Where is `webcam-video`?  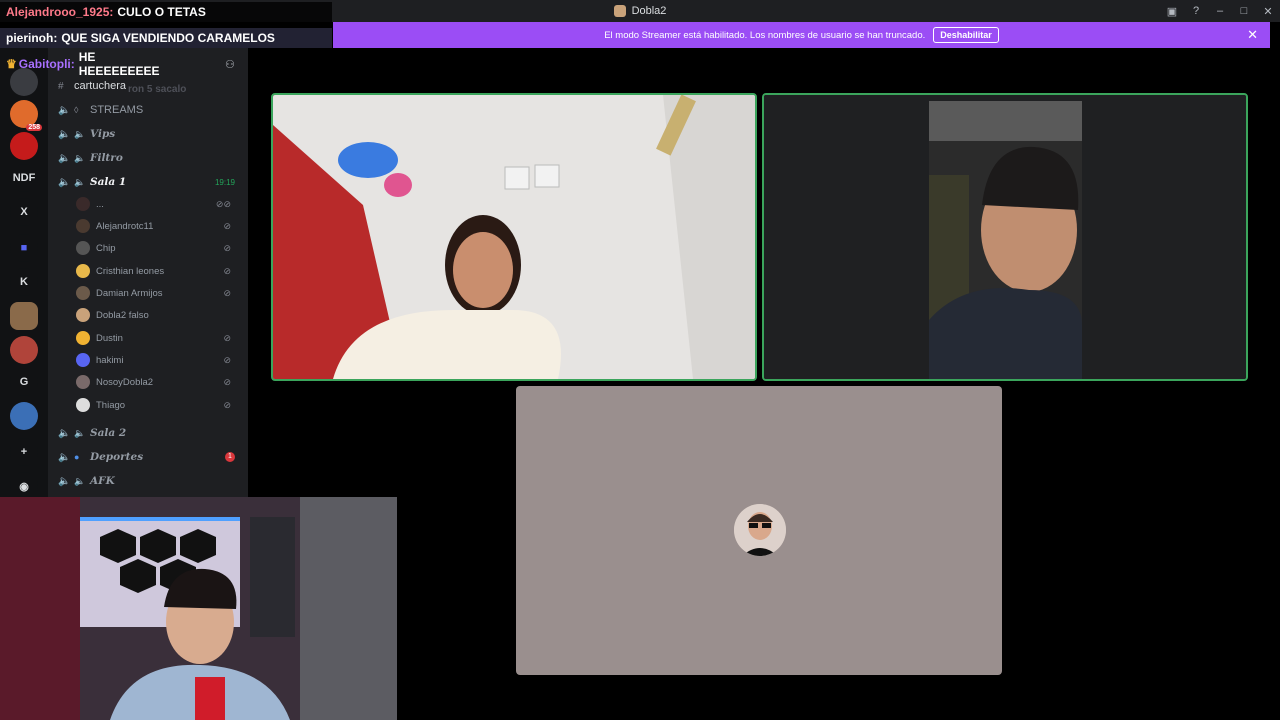 webcam-video is located at coordinates (198, 608).